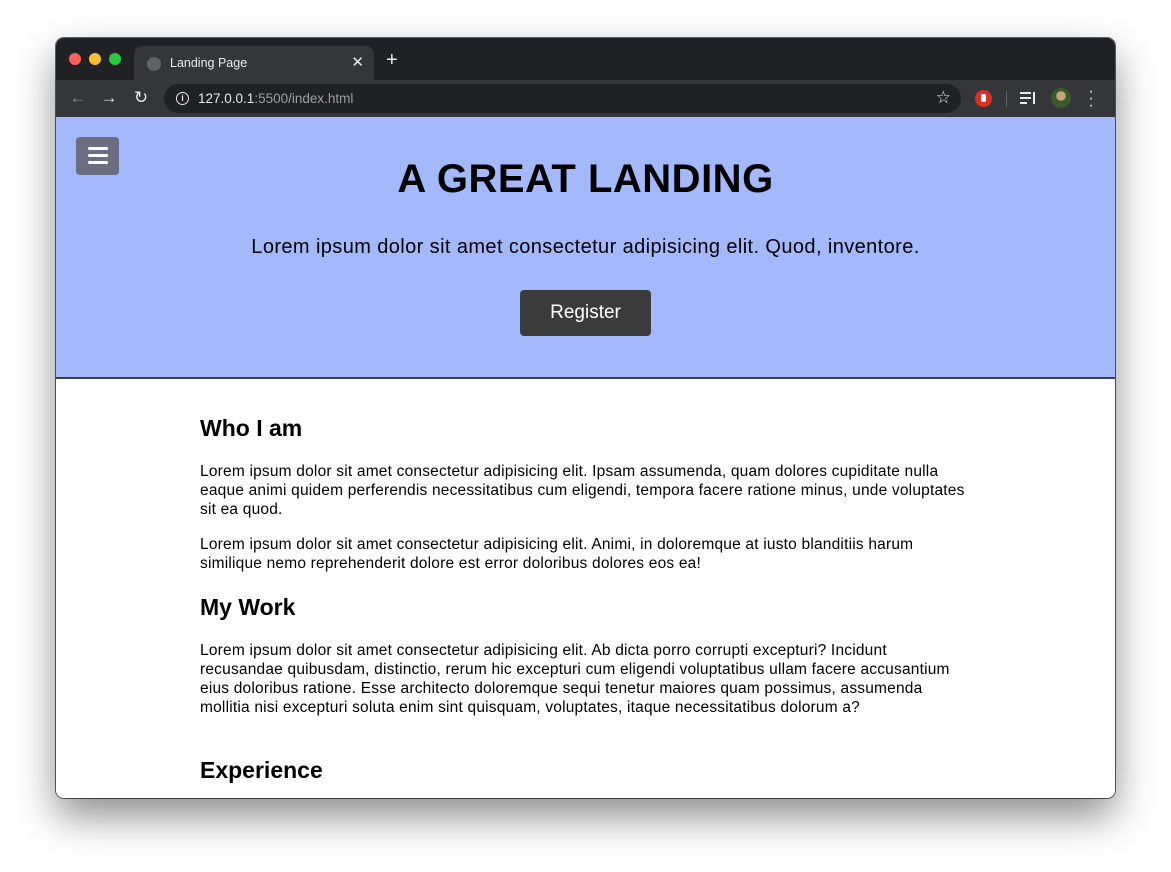 This screenshot has height=872, width=1171. Describe the element at coordinates (78, 98) in the screenshot. I see `back-arrow-icon: ←` at that location.